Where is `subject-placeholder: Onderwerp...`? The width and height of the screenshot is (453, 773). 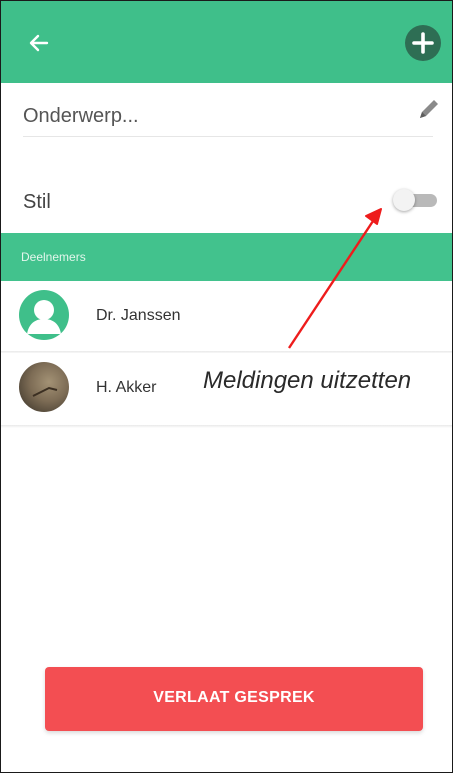
subject-placeholder: Onderwerp... is located at coordinates (81, 116).